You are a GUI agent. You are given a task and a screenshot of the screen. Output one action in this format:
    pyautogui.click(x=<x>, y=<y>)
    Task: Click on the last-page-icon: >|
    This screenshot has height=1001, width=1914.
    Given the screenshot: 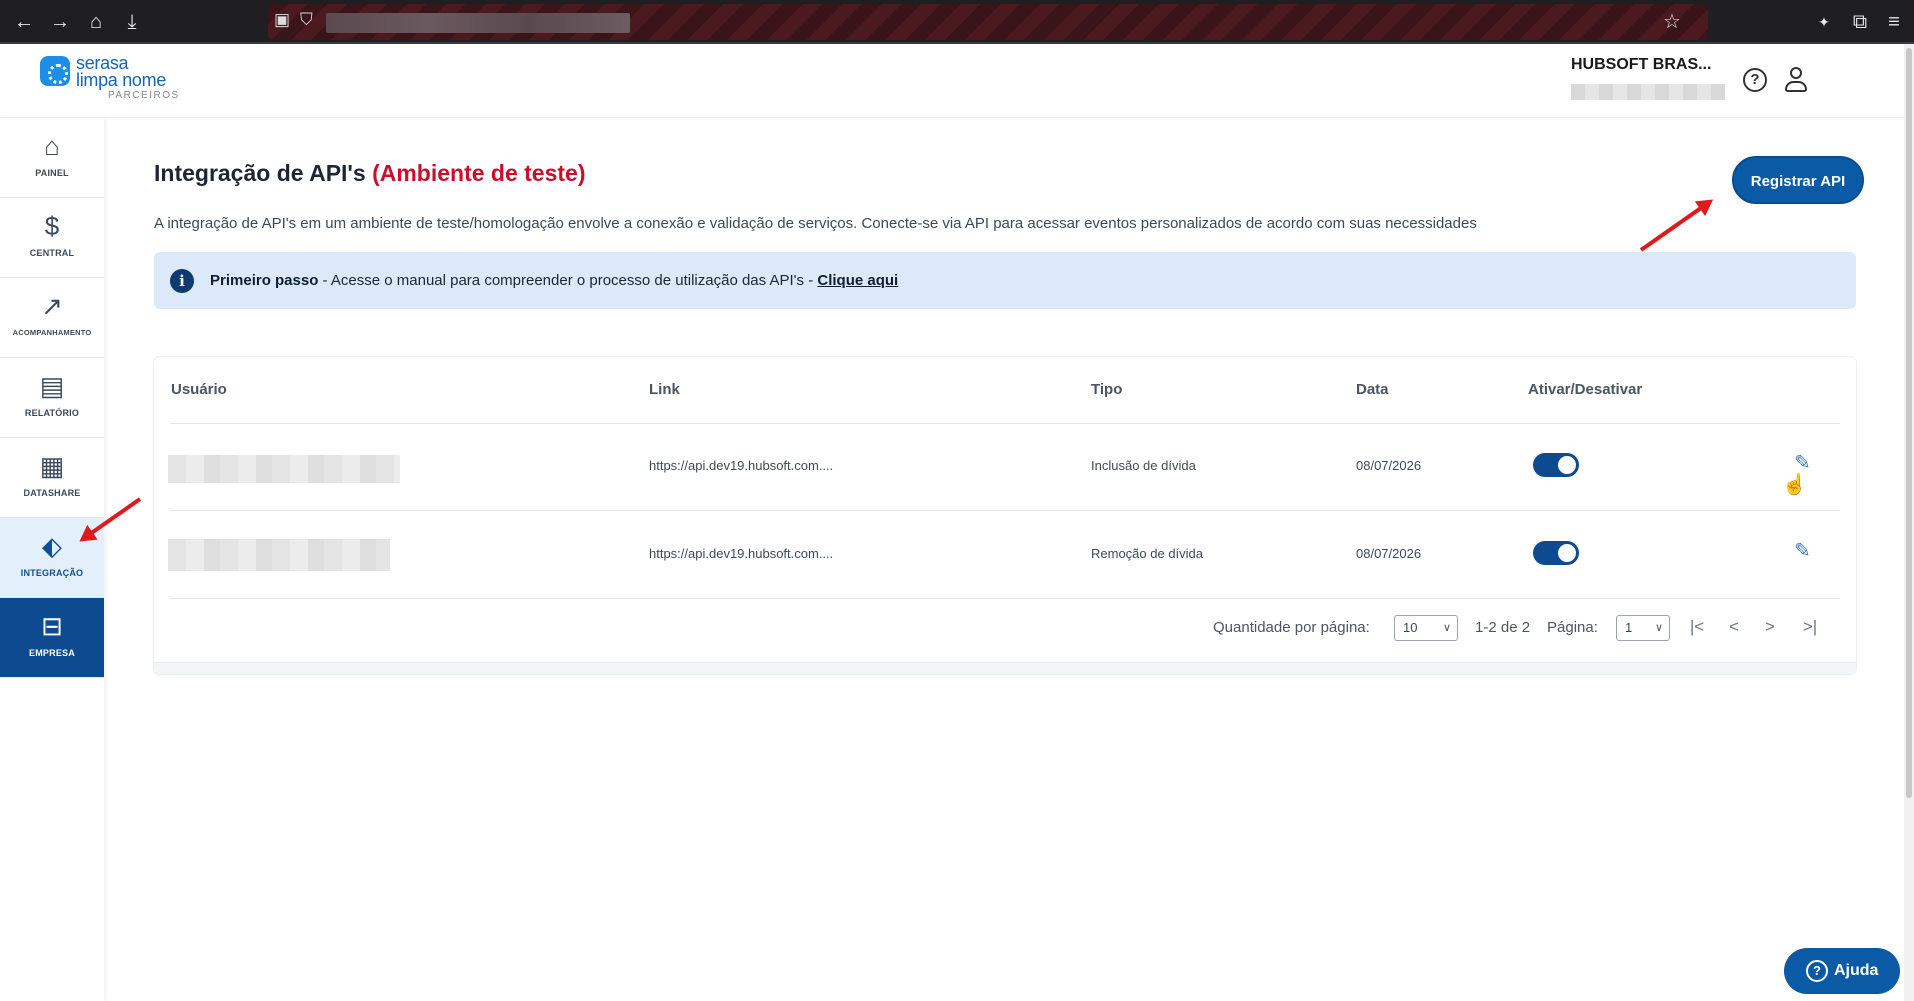 What is the action you would take?
    pyautogui.click(x=1810, y=627)
    